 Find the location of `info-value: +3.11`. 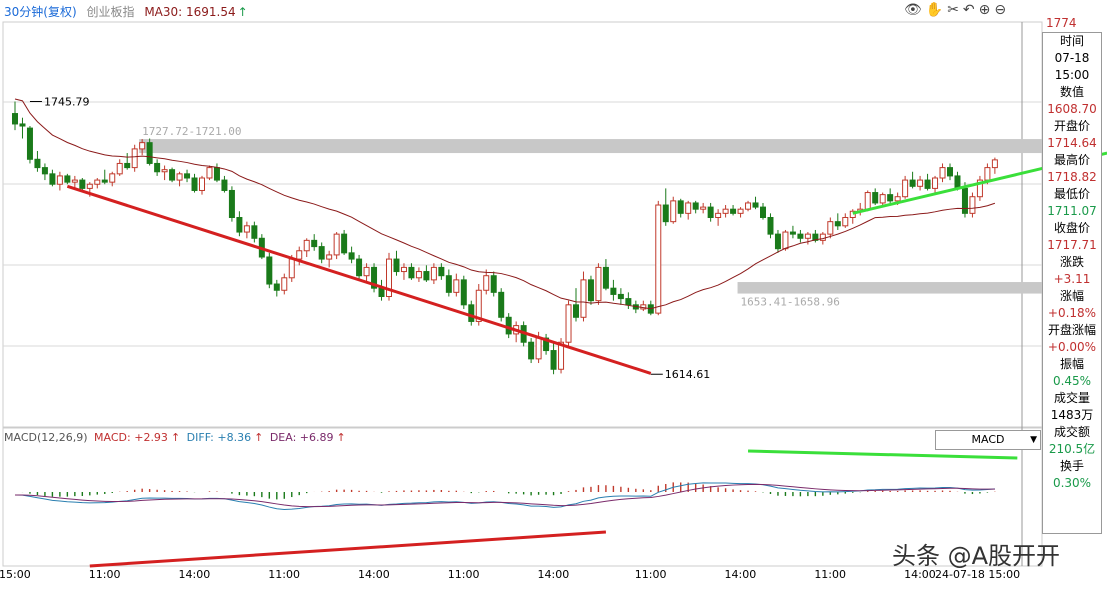

info-value: +3.11 is located at coordinates (1072, 279).